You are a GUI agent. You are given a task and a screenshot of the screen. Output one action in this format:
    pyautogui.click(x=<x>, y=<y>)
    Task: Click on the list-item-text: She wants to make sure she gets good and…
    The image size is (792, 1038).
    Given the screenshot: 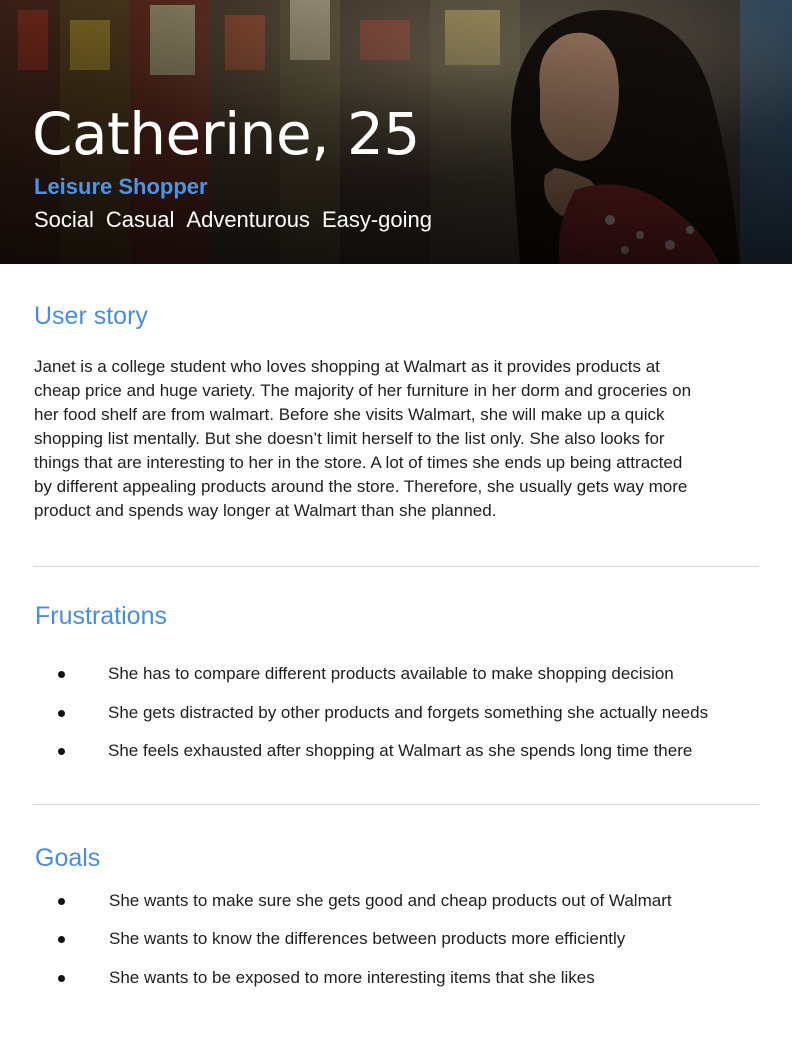 What is the action you would take?
    pyautogui.click(x=390, y=900)
    